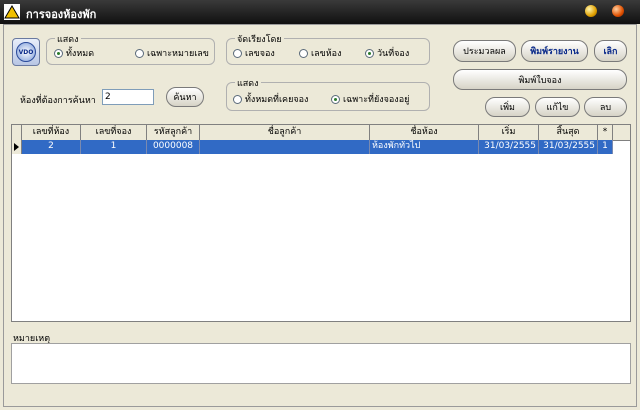 The width and height of the screenshot is (640, 410). I want to click on cell-booking-no: 1, so click(114, 147).